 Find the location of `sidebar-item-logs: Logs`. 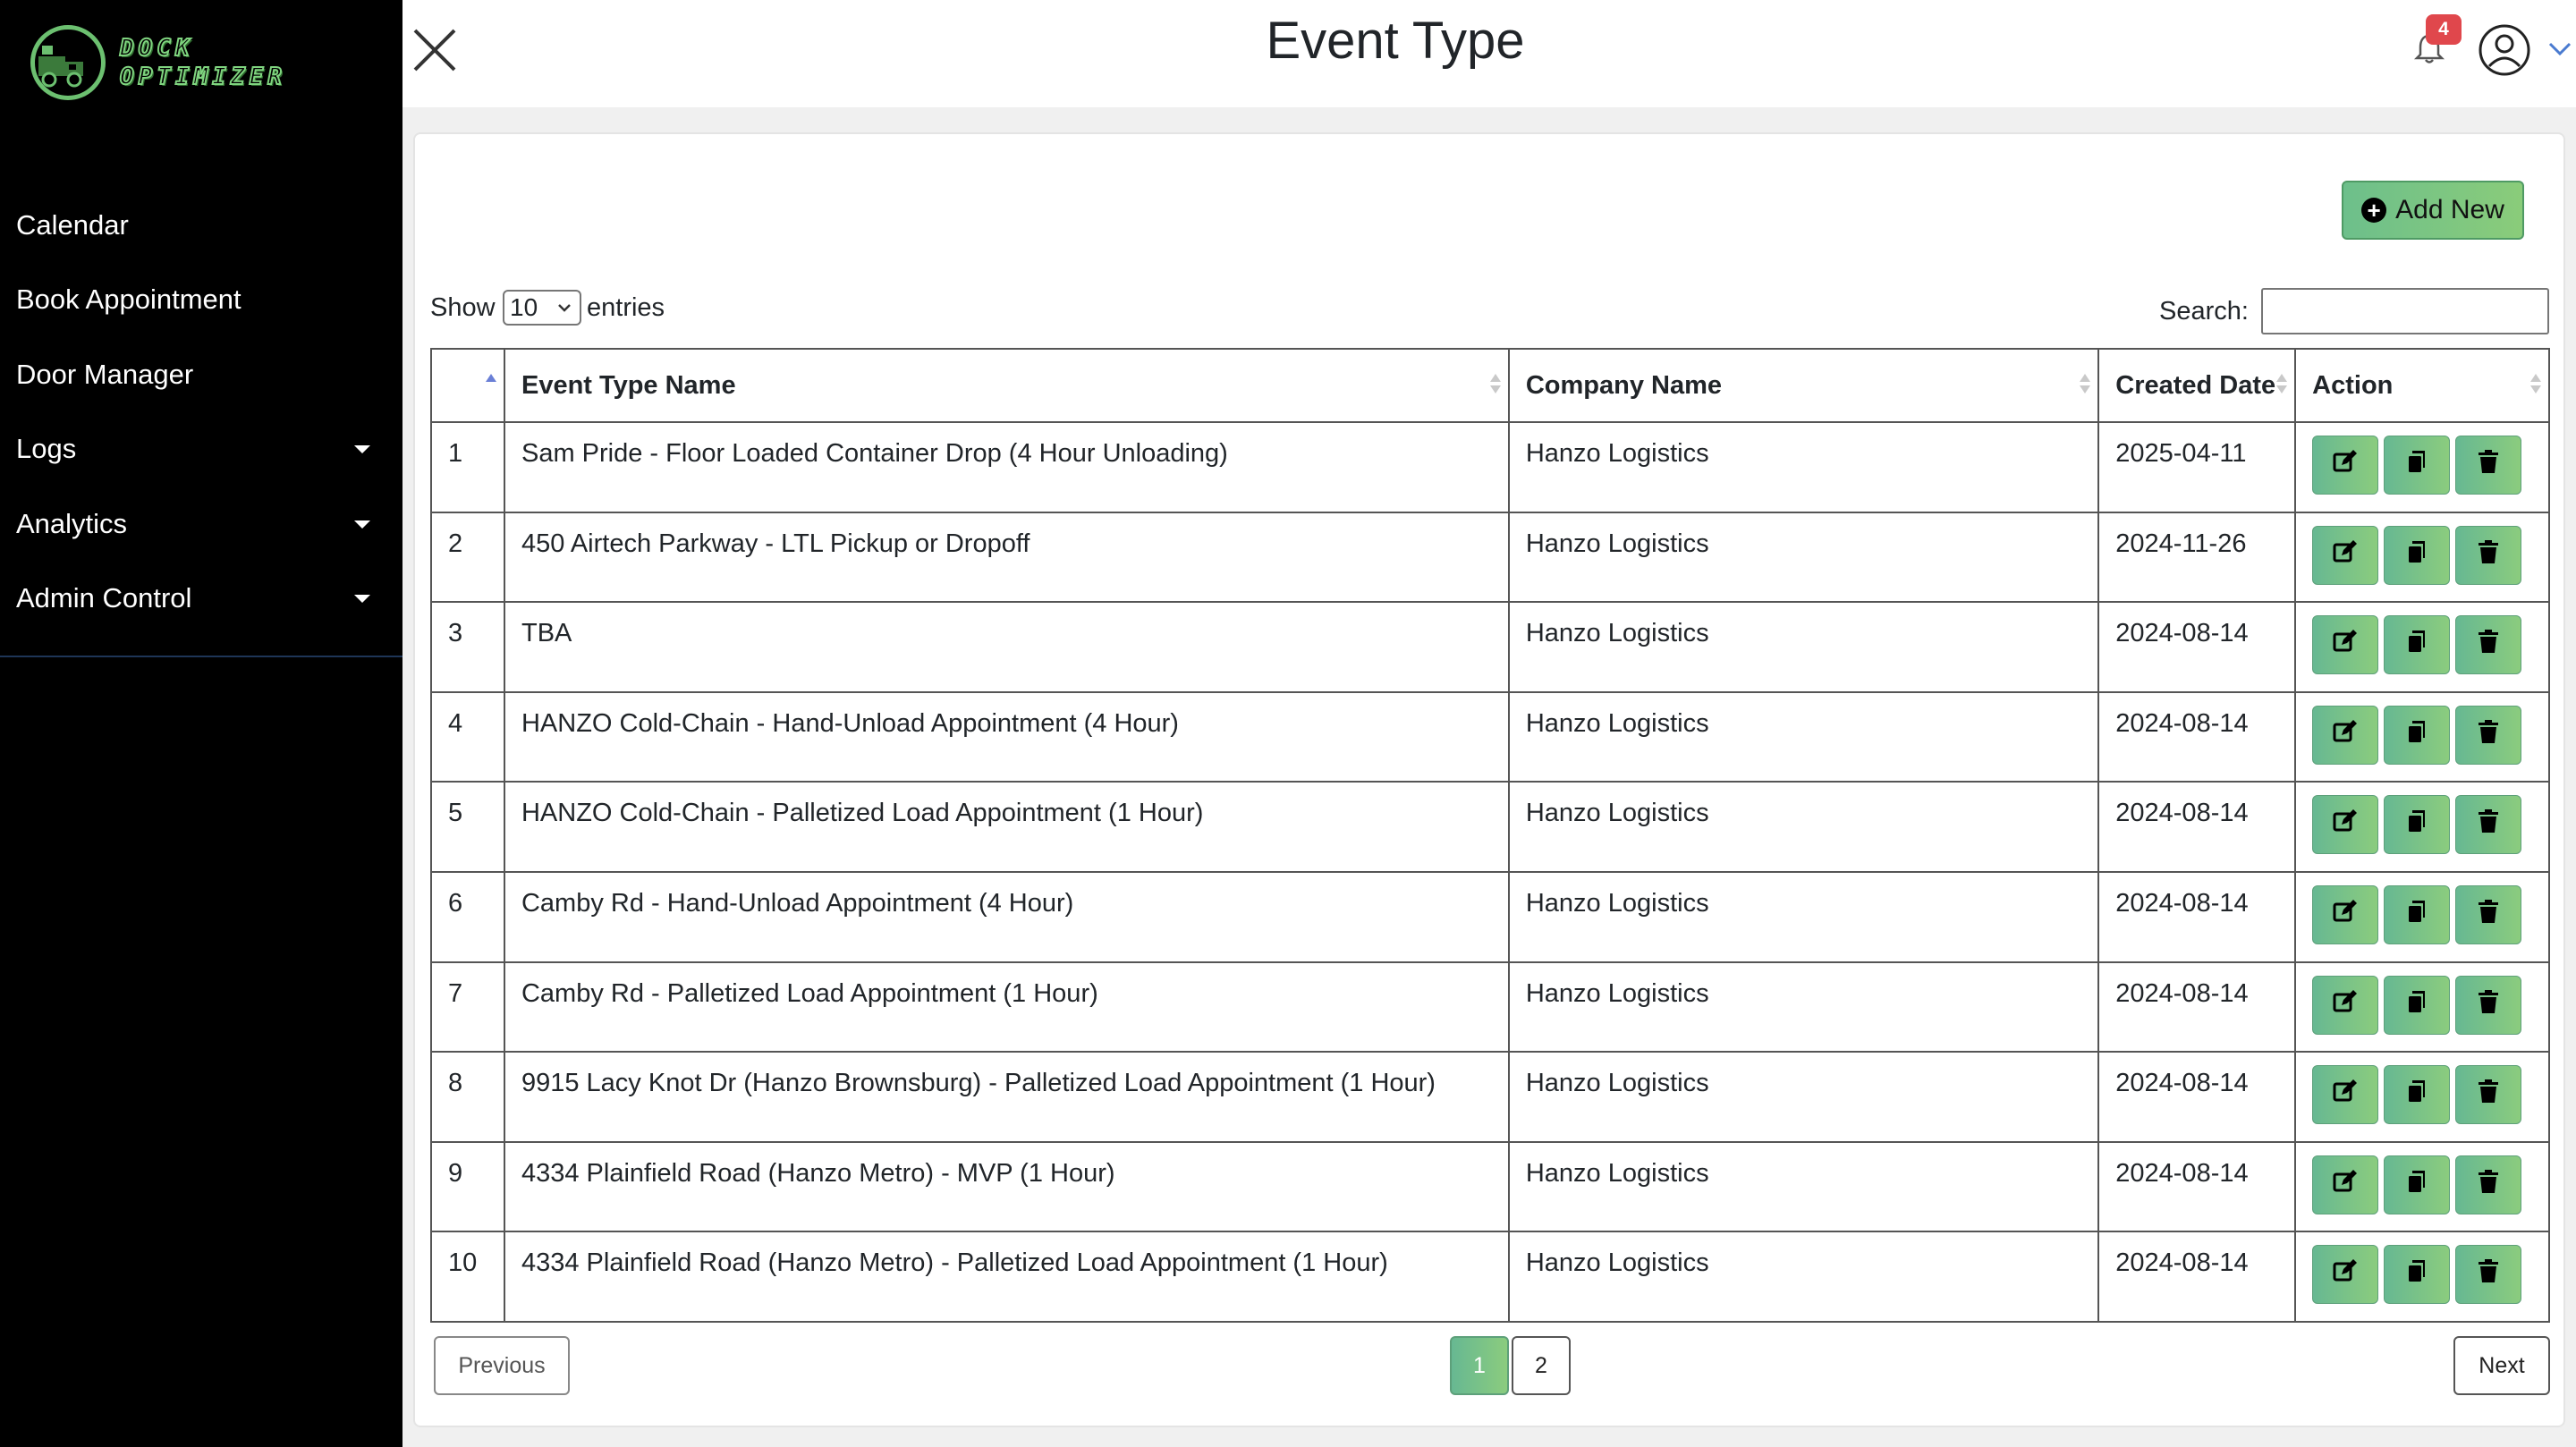

sidebar-item-logs: Logs is located at coordinates (201, 449).